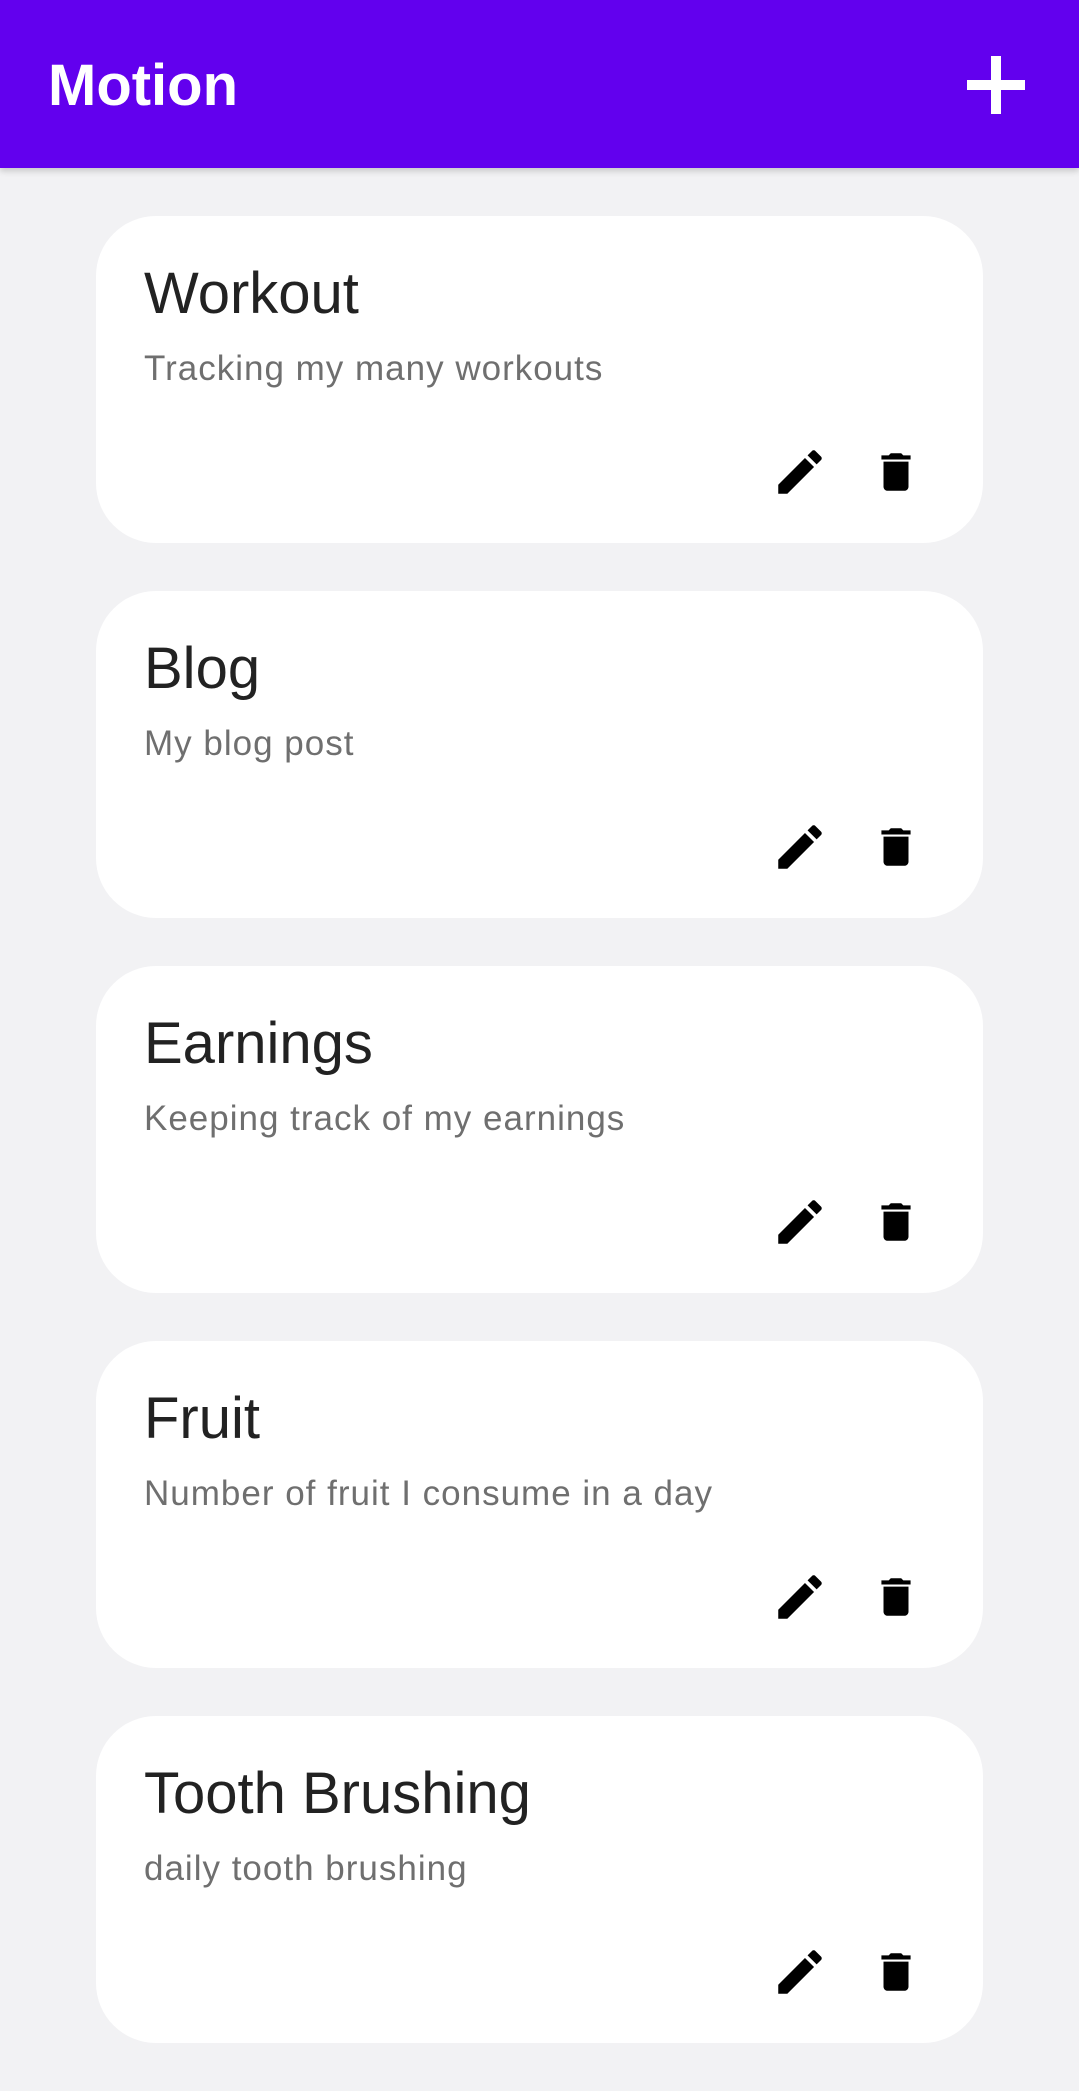 The height and width of the screenshot is (2091, 1079). What do you see at coordinates (385, 1118) in the screenshot?
I see `card-subtitle: Keeping track of my earnings` at bounding box center [385, 1118].